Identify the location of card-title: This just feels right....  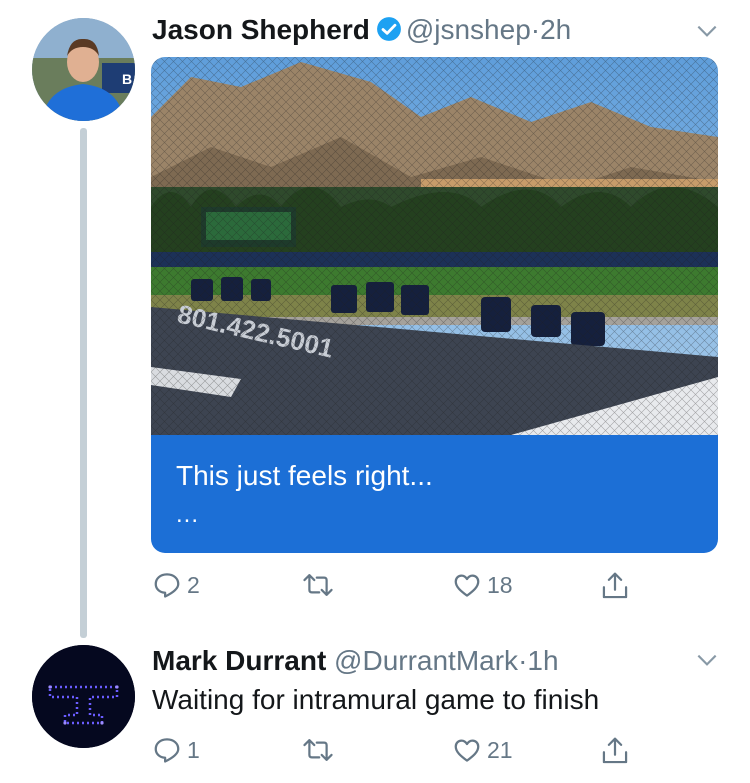
(304, 475).